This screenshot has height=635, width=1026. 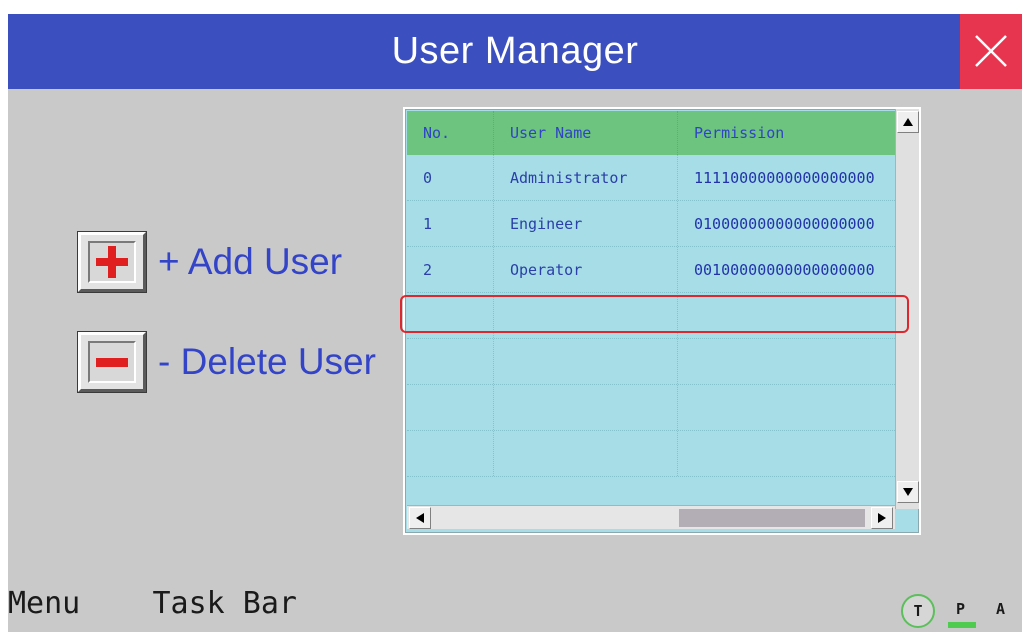 I want to click on close-icon, so click(x=991, y=51).